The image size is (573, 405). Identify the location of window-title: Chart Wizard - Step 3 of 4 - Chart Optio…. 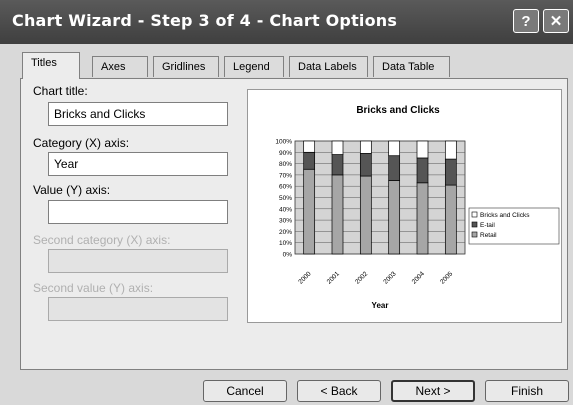
(205, 20).